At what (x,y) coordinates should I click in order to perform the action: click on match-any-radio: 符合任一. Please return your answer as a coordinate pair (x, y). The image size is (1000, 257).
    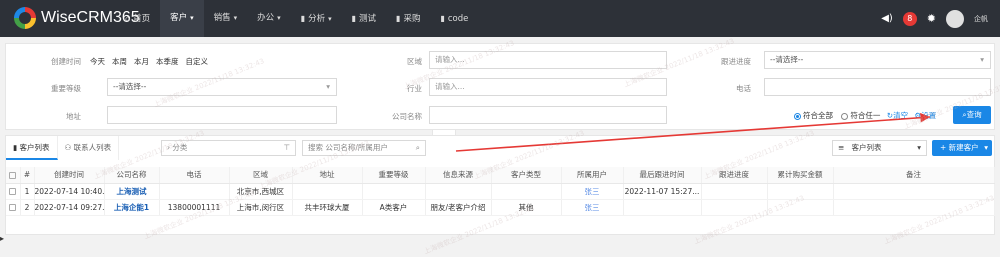
    Looking at the image, I should click on (860, 115).